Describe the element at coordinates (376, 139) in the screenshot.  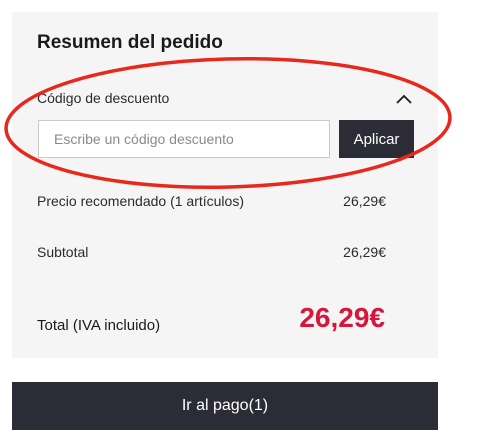
I see `apply-discount-button: Aplicar` at that location.